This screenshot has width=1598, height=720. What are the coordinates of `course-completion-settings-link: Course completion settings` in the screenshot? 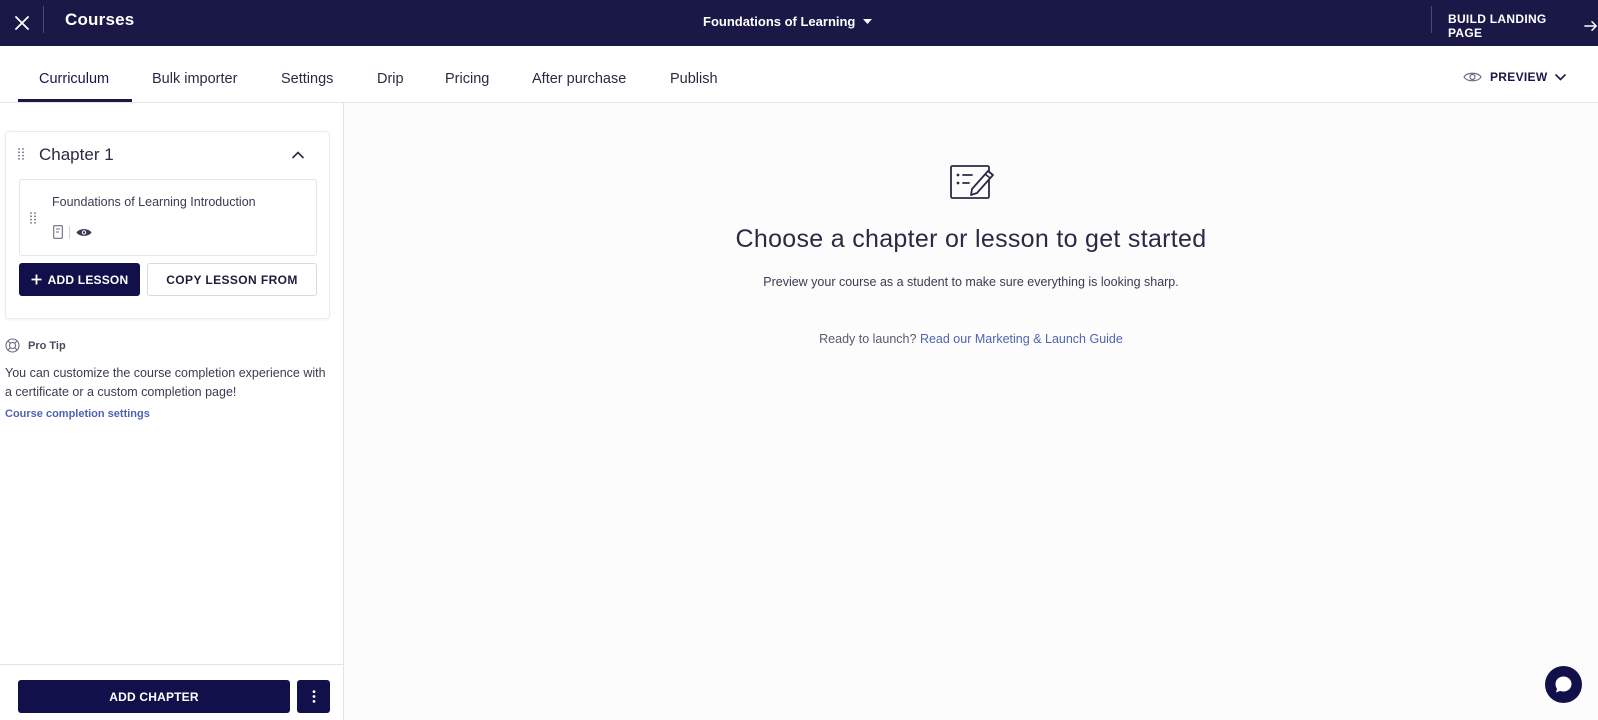 It's located at (77, 414).